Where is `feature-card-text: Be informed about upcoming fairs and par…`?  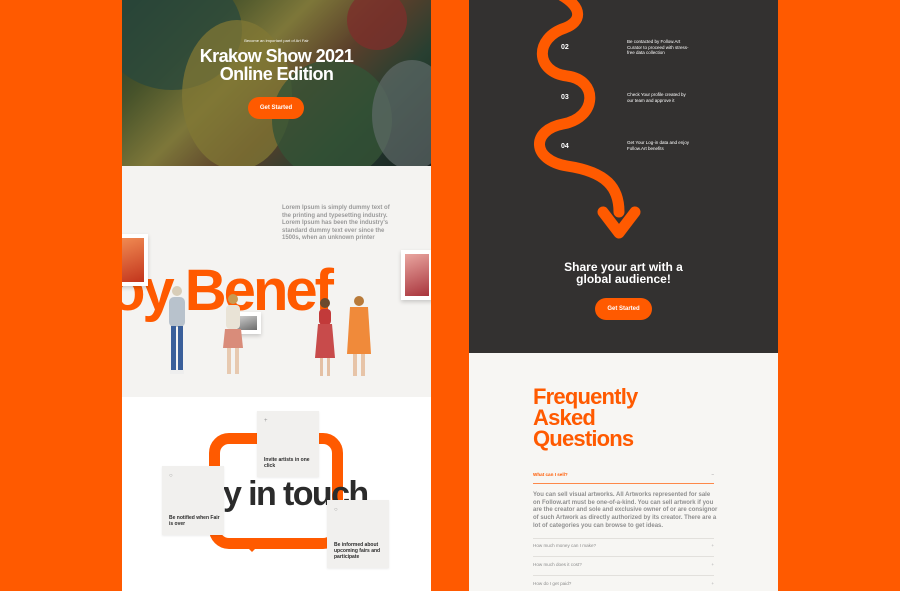 feature-card-text: Be informed about upcoming fairs and par… is located at coordinates (358, 551).